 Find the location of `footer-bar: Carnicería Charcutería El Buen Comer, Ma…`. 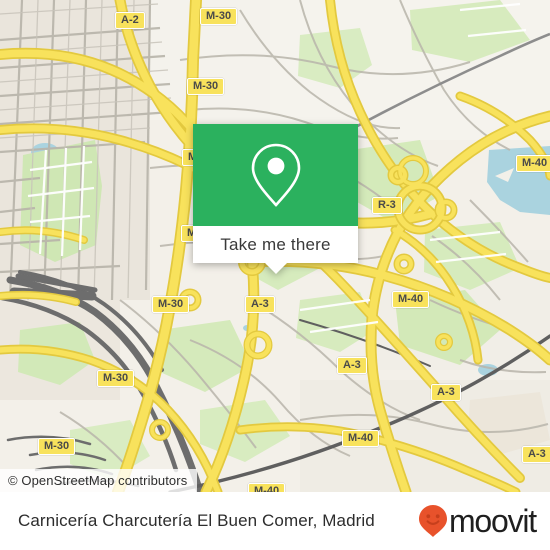

footer-bar: Carnicería Charcutería El Buen Comer, Ma… is located at coordinates (275, 521).